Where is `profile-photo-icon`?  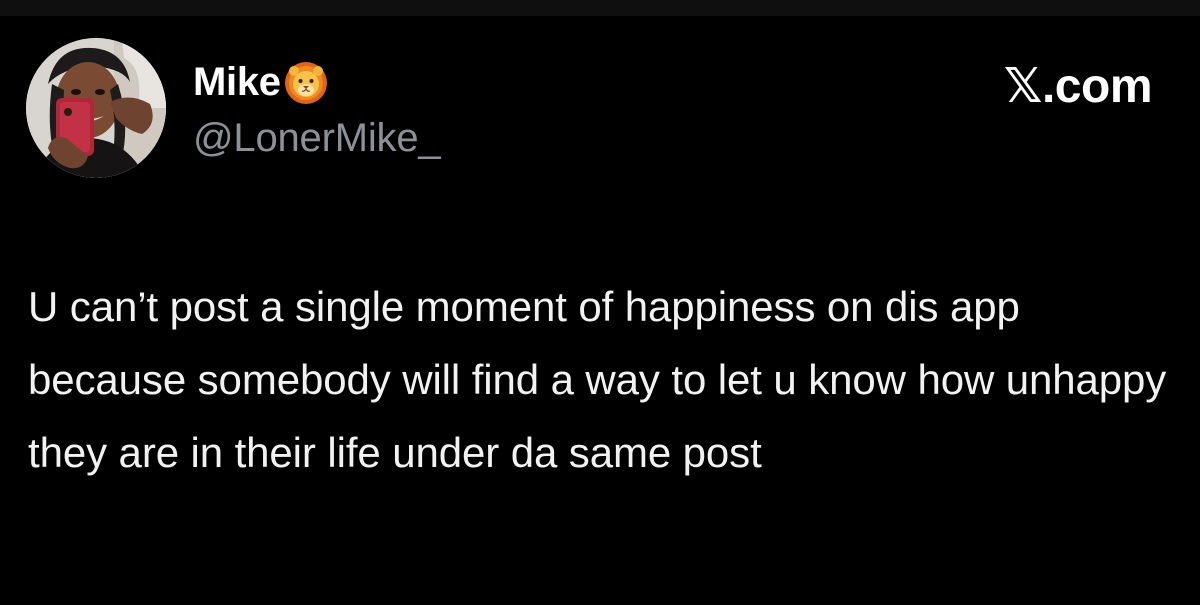
profile-photo-icon is located at coordinates (96, 108).